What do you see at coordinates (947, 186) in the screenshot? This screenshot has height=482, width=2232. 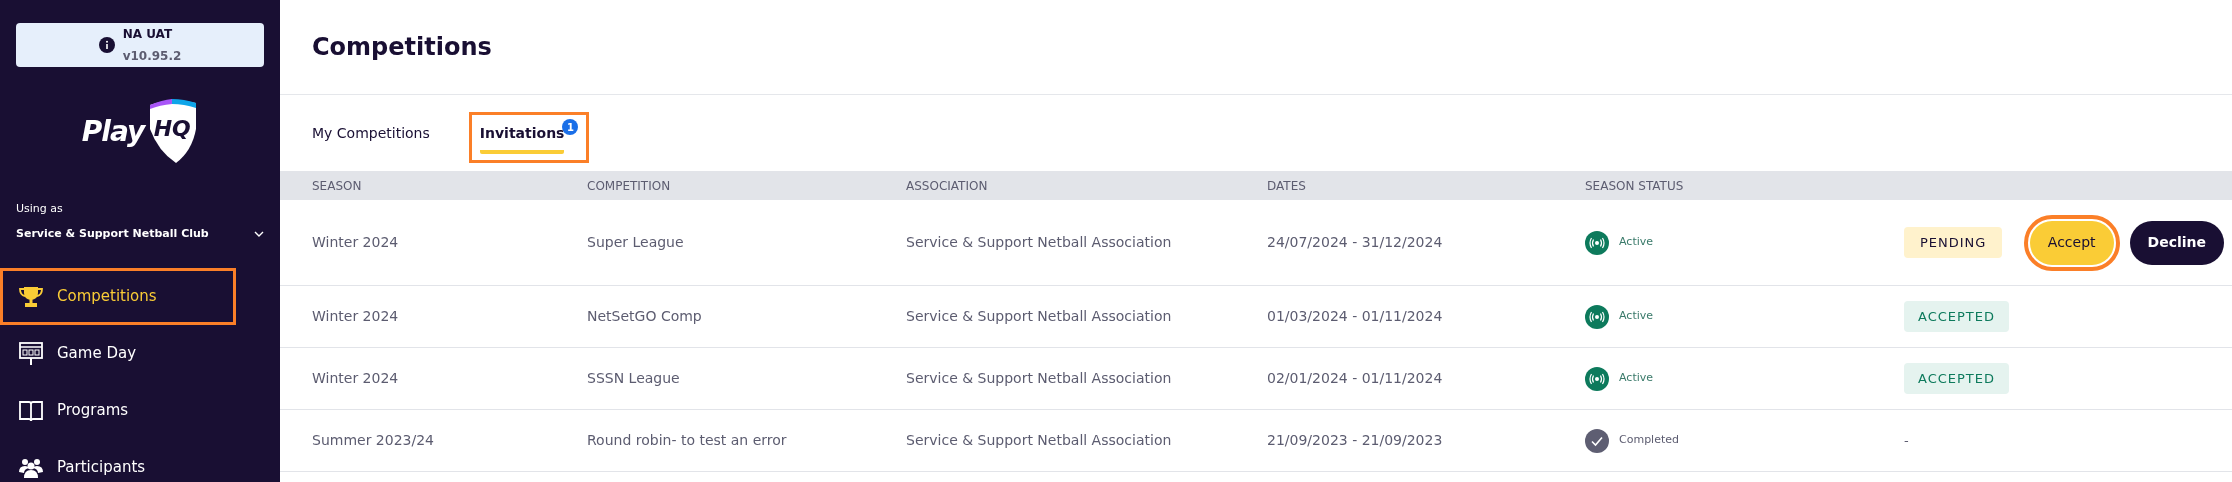 I see `column-header: ASSOCIATION` at bounding box center [947, 186].